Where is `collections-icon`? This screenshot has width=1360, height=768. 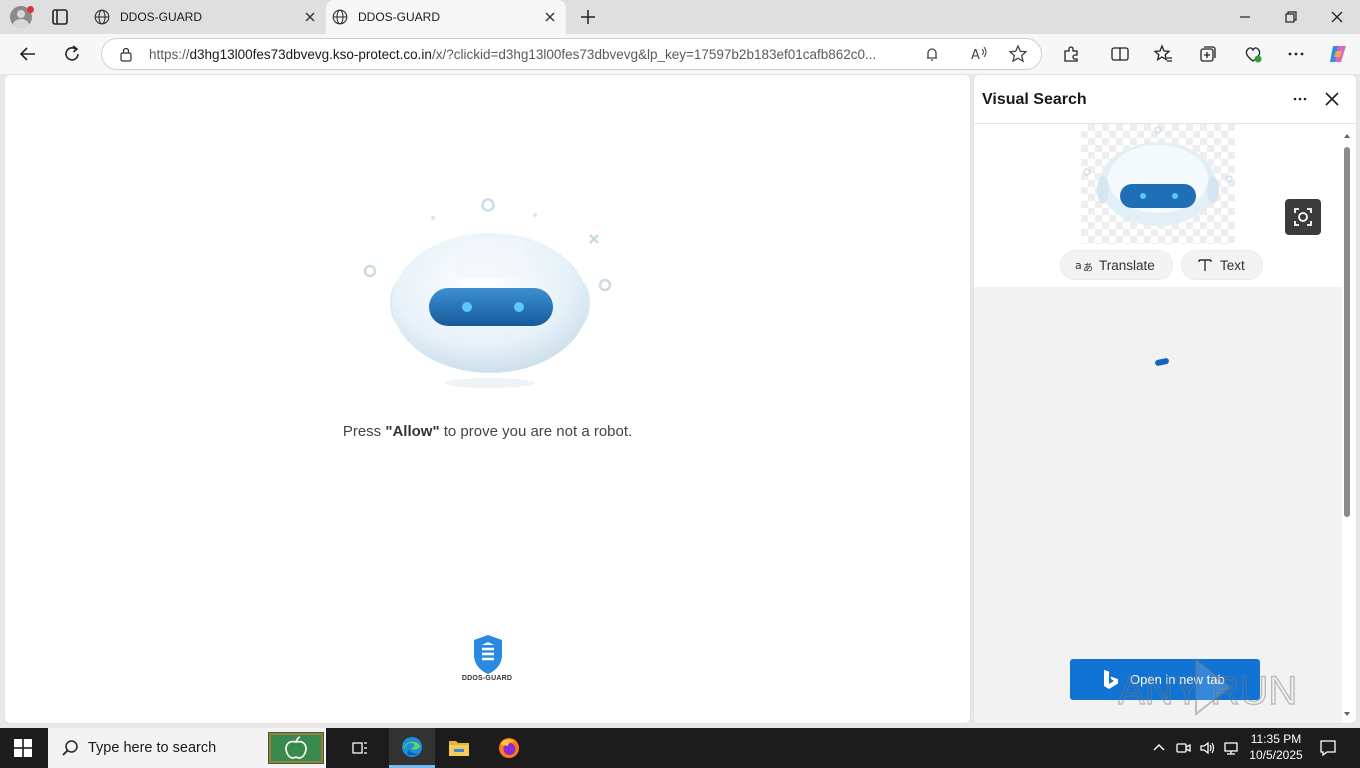
collections-icon is located at coordinates (1208, 54).